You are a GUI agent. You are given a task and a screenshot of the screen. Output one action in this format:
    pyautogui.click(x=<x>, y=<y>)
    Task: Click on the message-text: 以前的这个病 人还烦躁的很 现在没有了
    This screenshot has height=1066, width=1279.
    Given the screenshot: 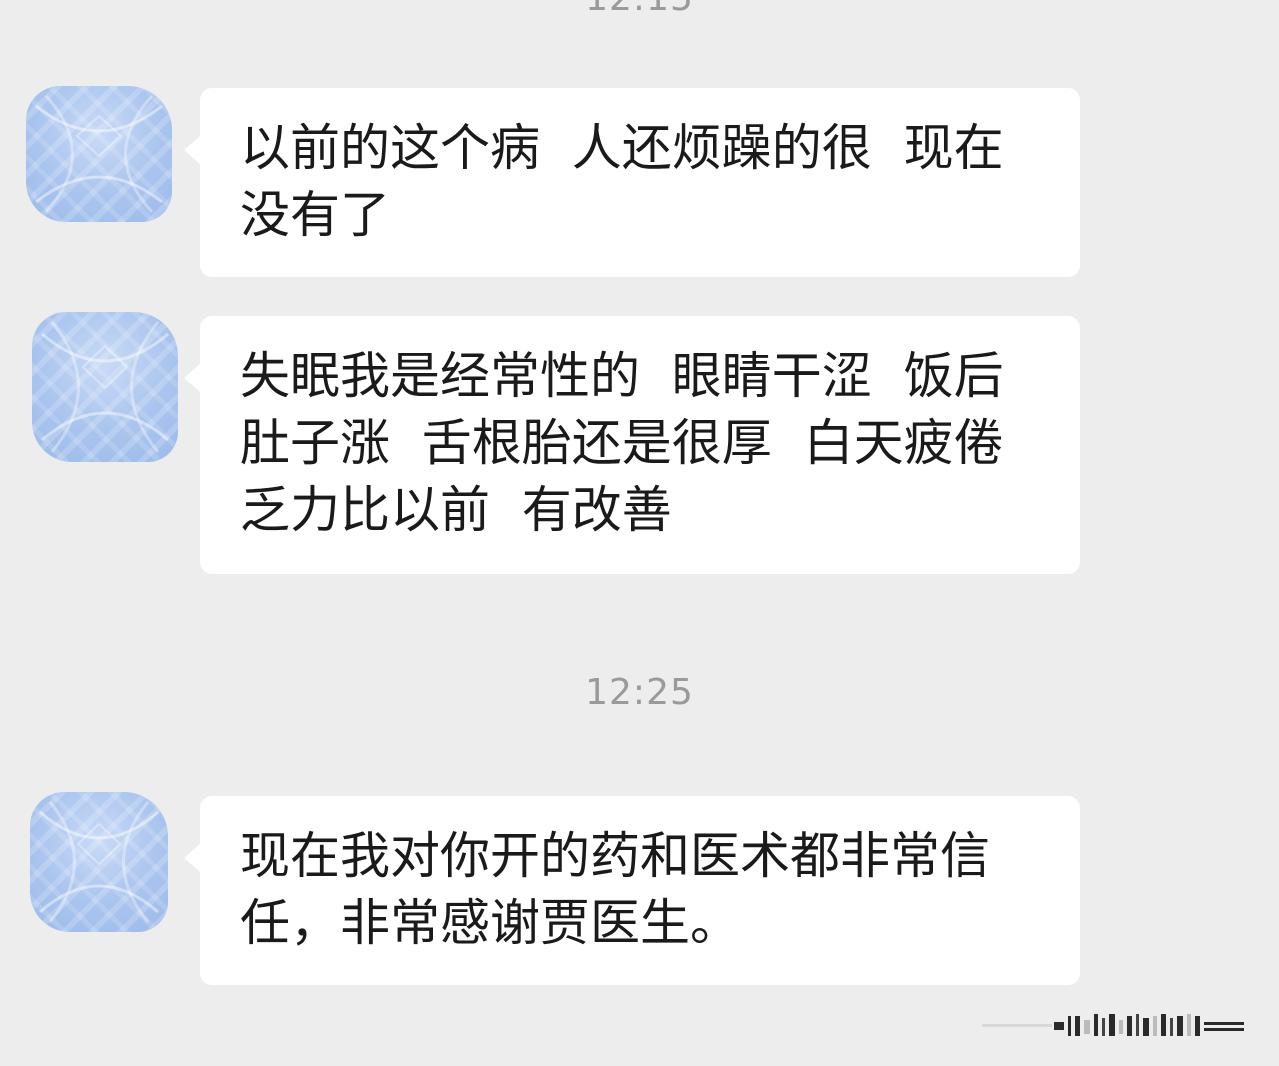 What is the action you would take?
    pyautogui.click(x=622, y=181)
    